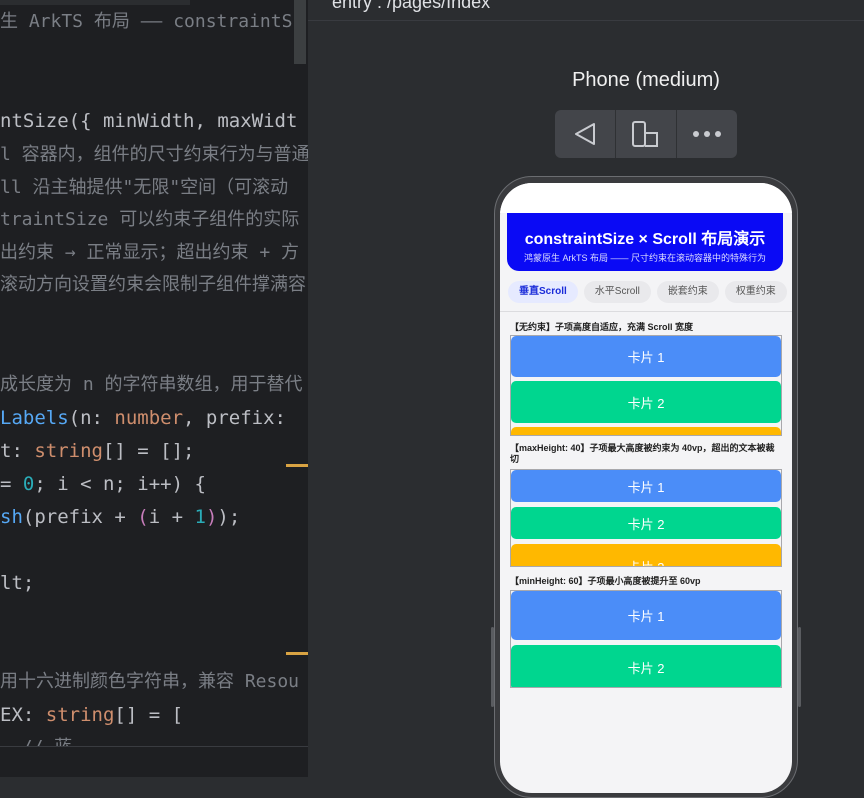 The image size is (864, 798). What do you see at coordinates (149, 715) in the screenshot?
I see `code-token: [] = [` at bounding box center [149, 715].